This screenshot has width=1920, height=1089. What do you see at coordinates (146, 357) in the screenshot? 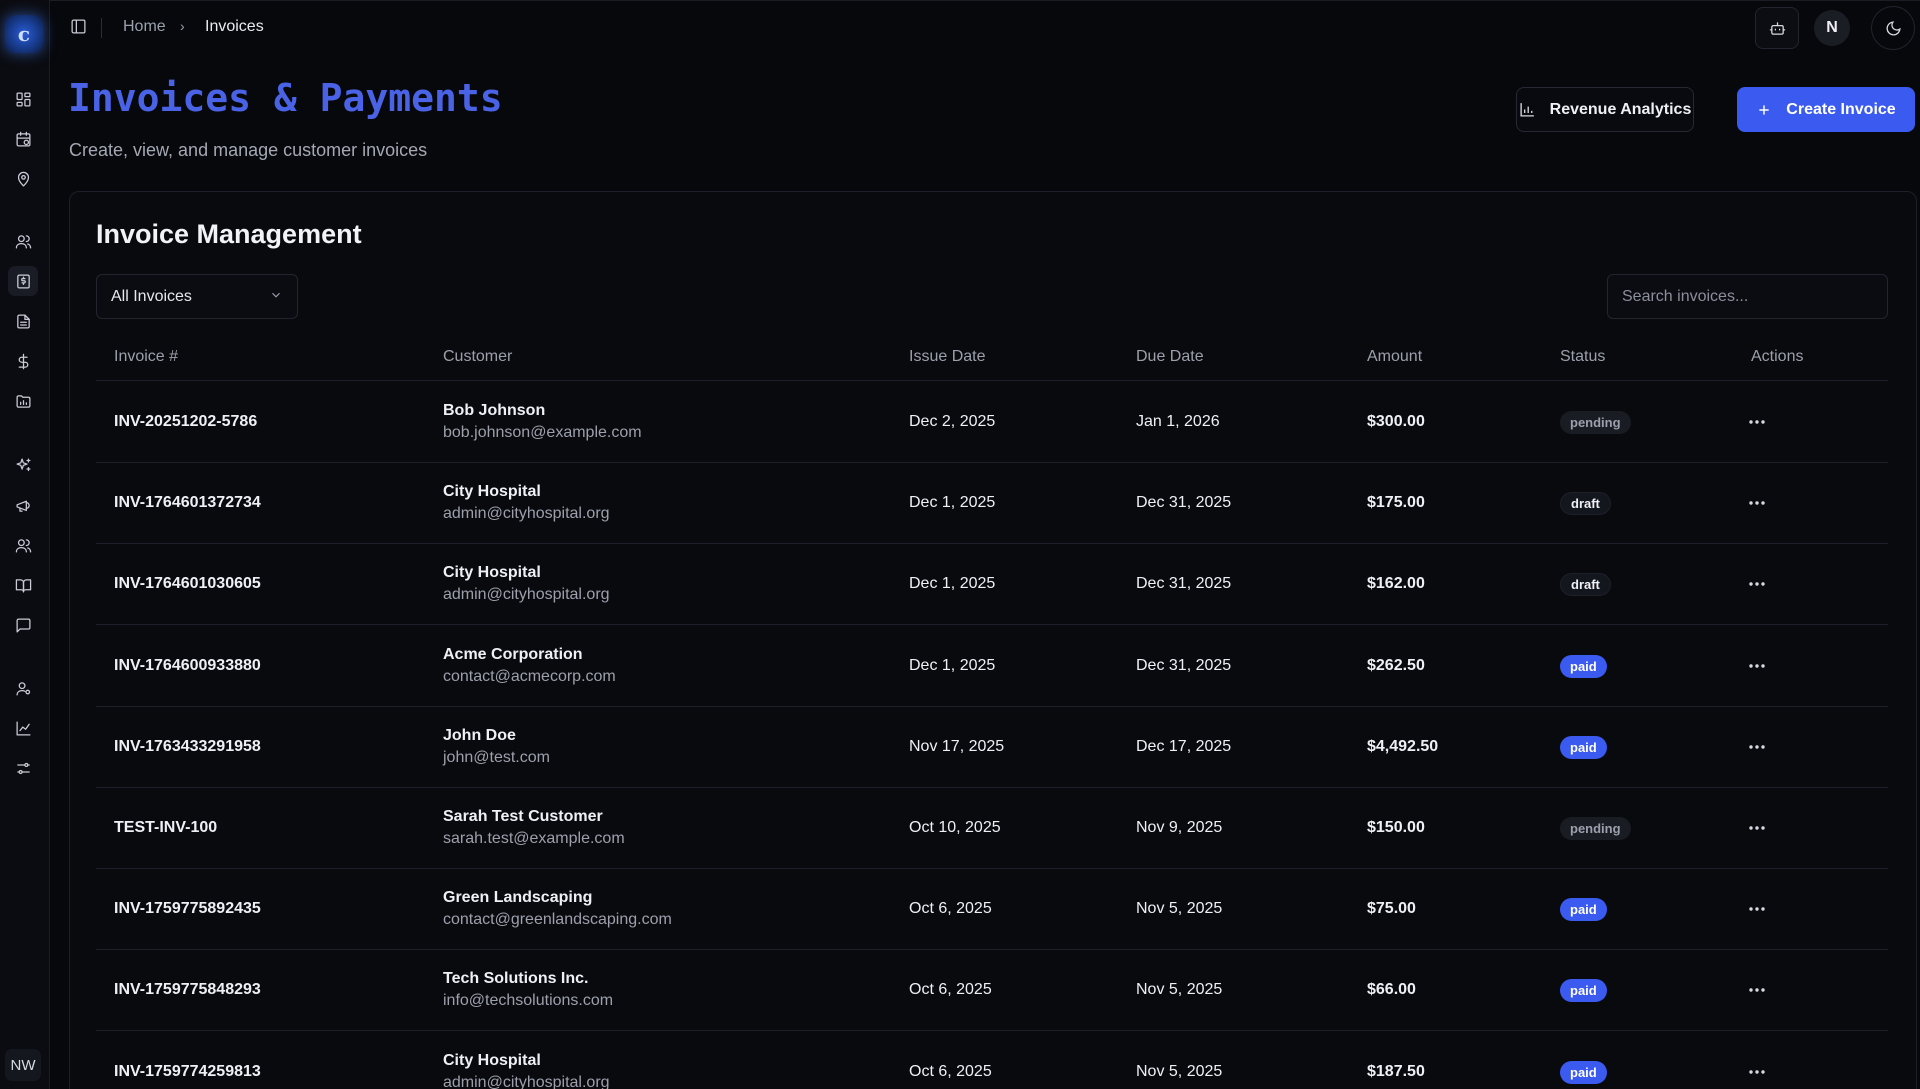
I see `column-header-invoice: Invoice #` at bounding box center [146, 357].